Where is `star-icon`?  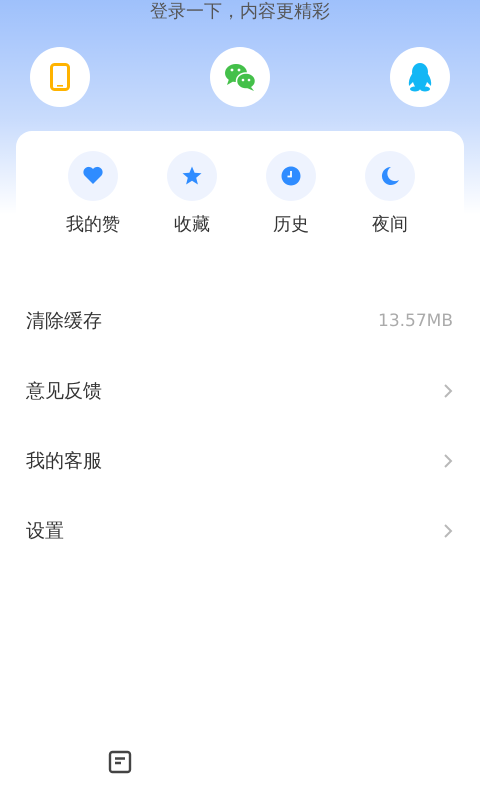
star-icon is located at coordinates (192, 176).